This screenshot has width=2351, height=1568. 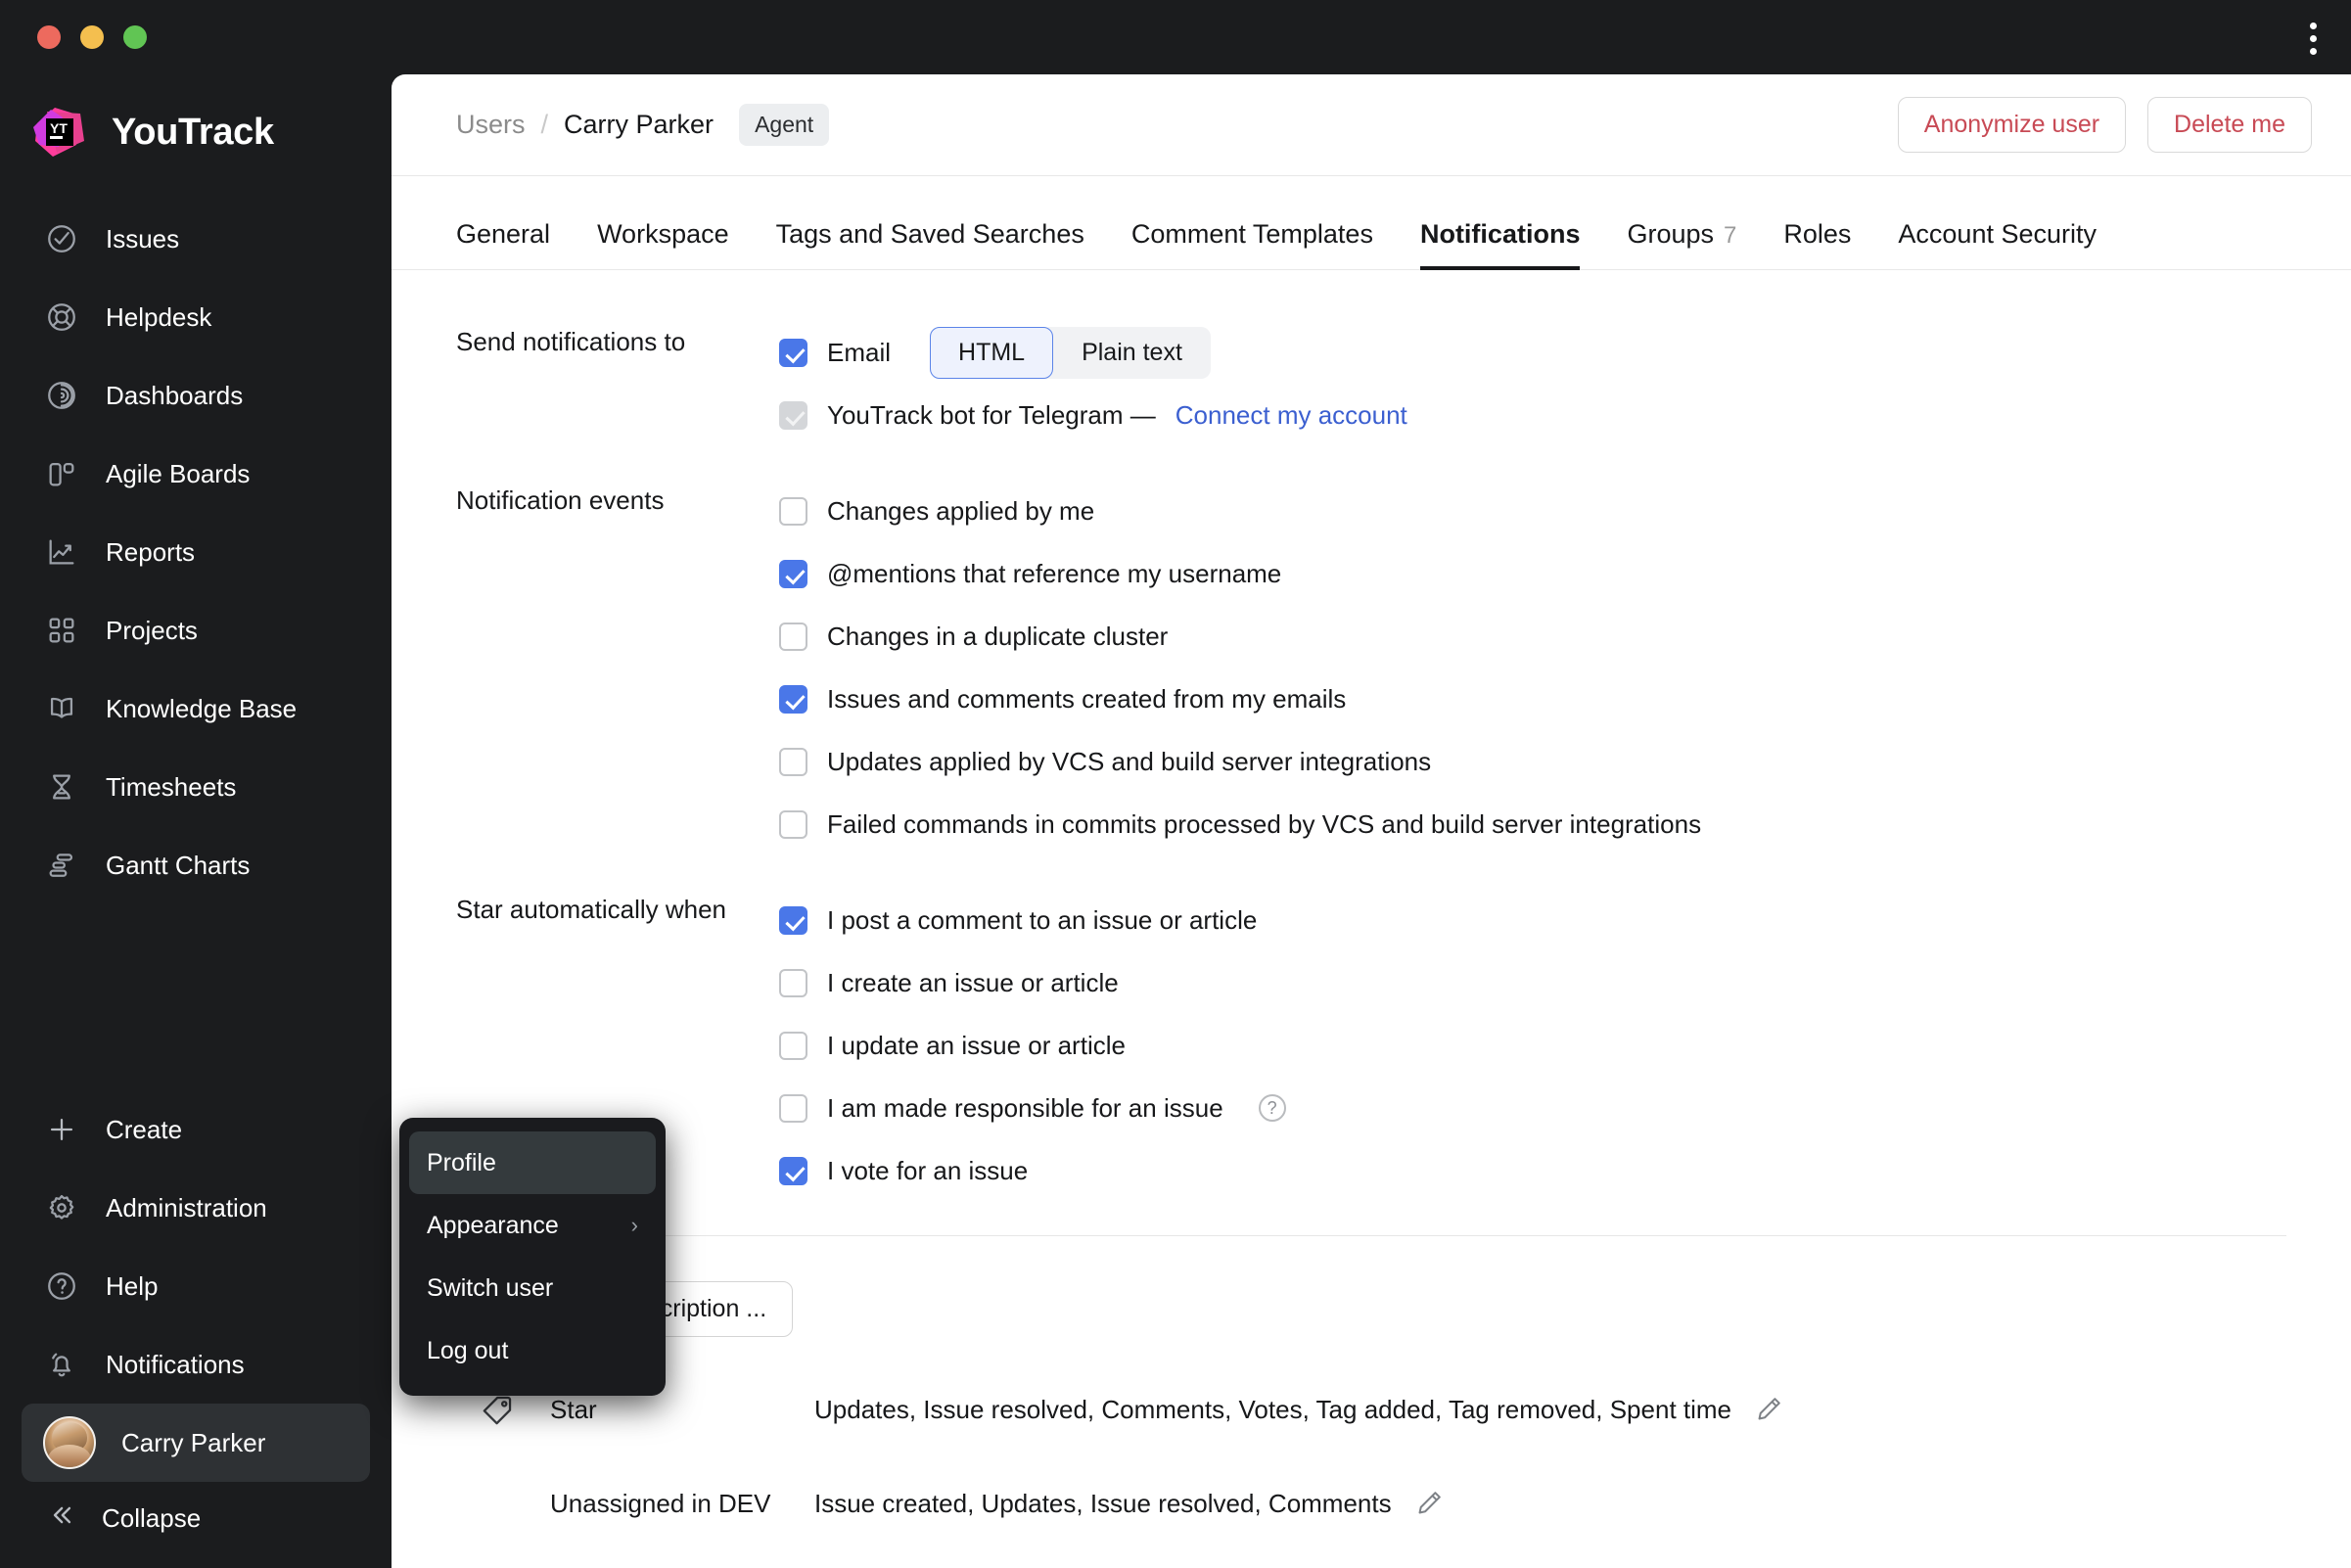 What do you see at coordinates (793, 761) in the screenshot?
I see `event-vcs-updates-checkbox` at bounding box center [793, 761].